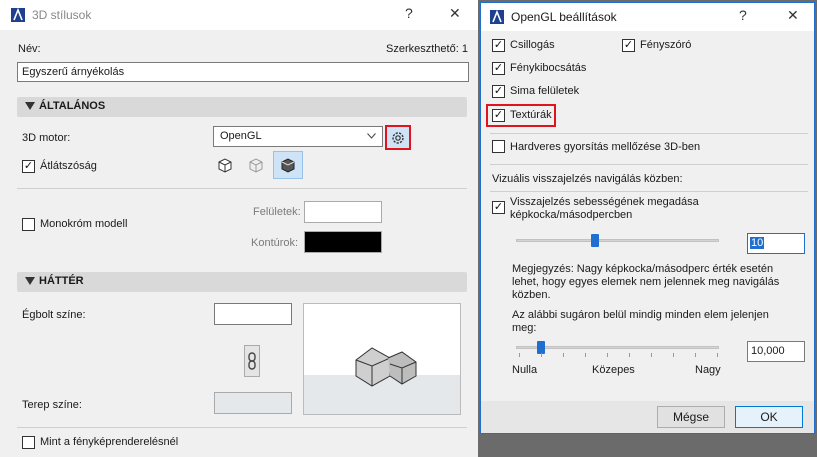 This screenshot has height=457, width=817. What do you see at coordinates (666, 45) in the screenshot?
I see `spotlight-label: Fényszóró` at bounding box center [666, 45].